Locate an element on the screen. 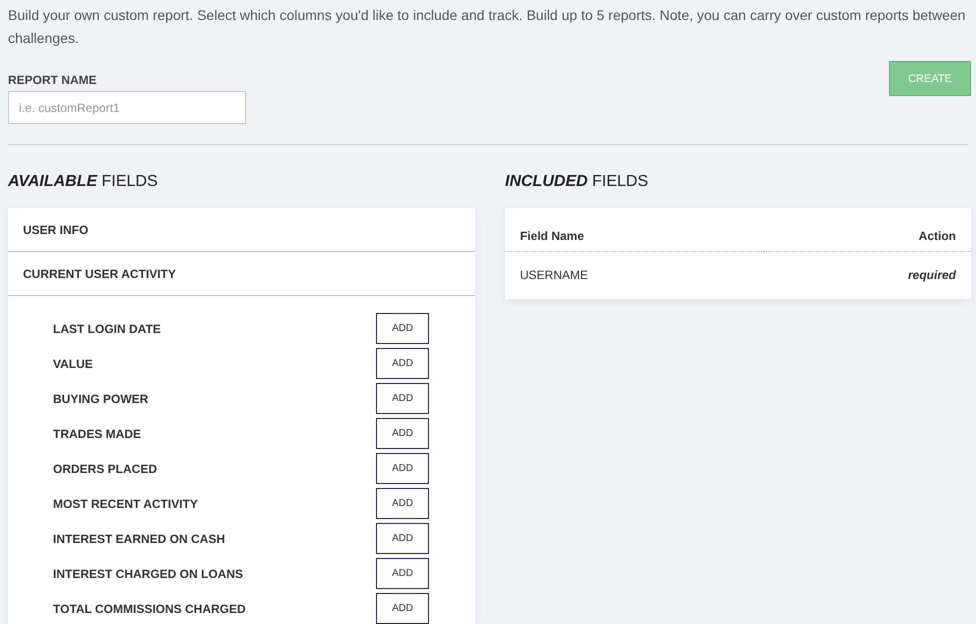 Image resolution: width=976 pixels, height=624 pixels. field-name: MOST RECENT ACTIVITY is located at coordinates (126, 503).